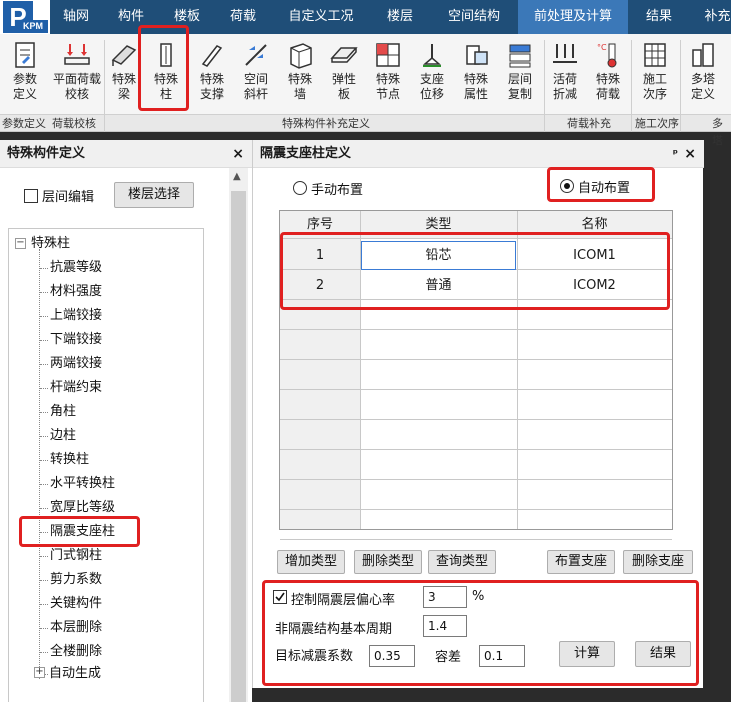 This screenshot has height=702, width=731. What do you see at coordinates (300, 188) in the screenshot?
I see `manual-radio` at bounding box center [300, 188].